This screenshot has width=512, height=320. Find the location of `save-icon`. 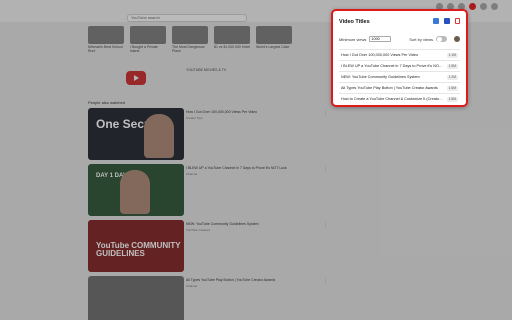

save-icon is located at coordinates (447, 21).